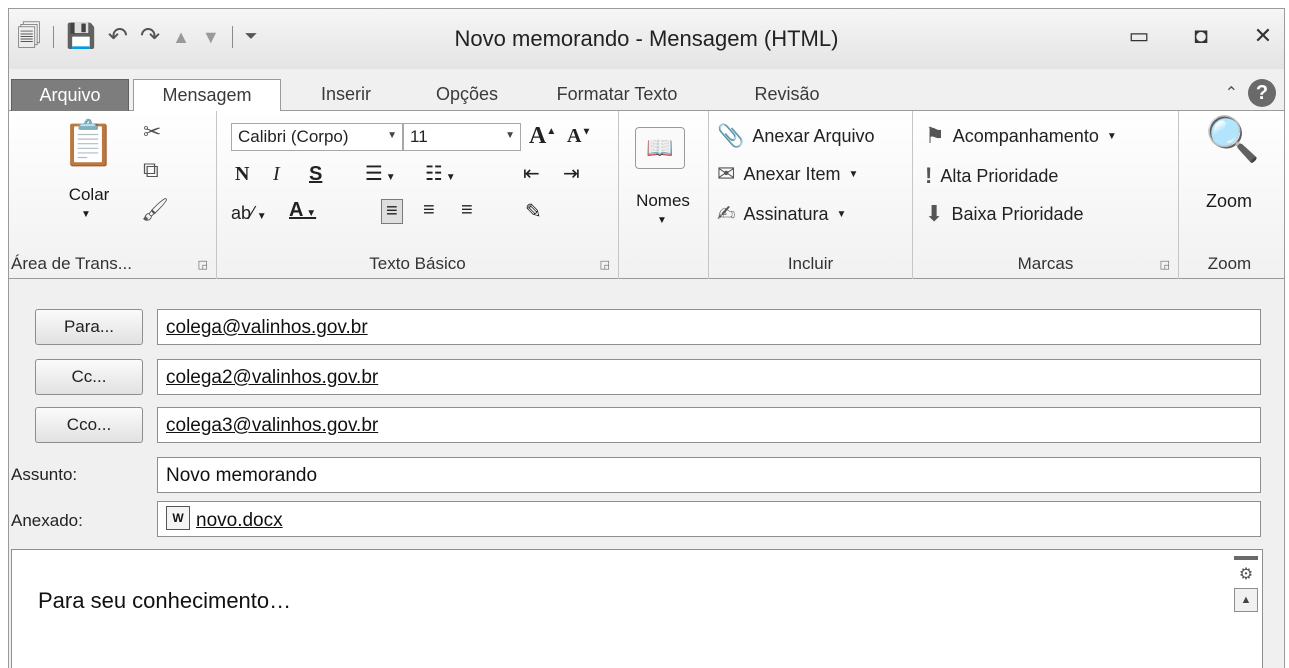  I want to click on underline-button: S, so click(315, 174).